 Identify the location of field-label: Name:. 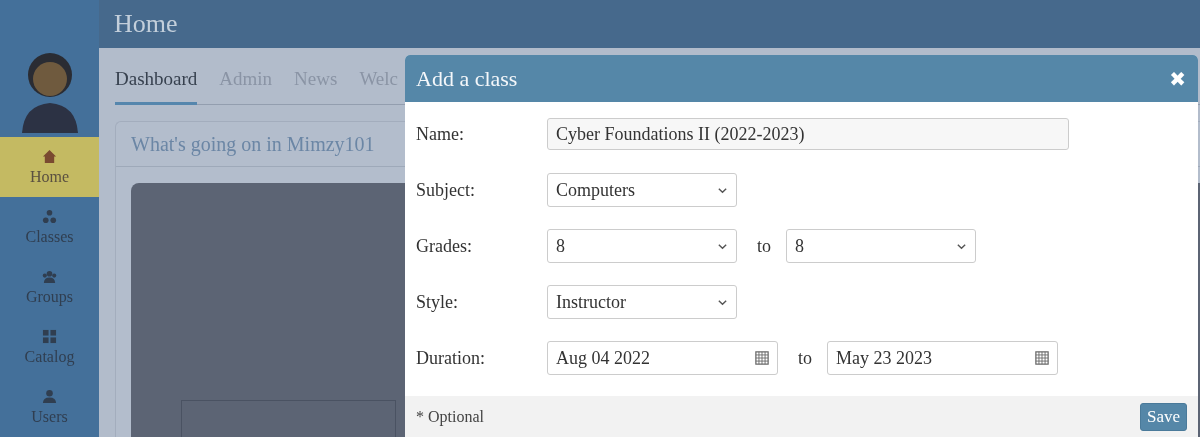
(440, 134).